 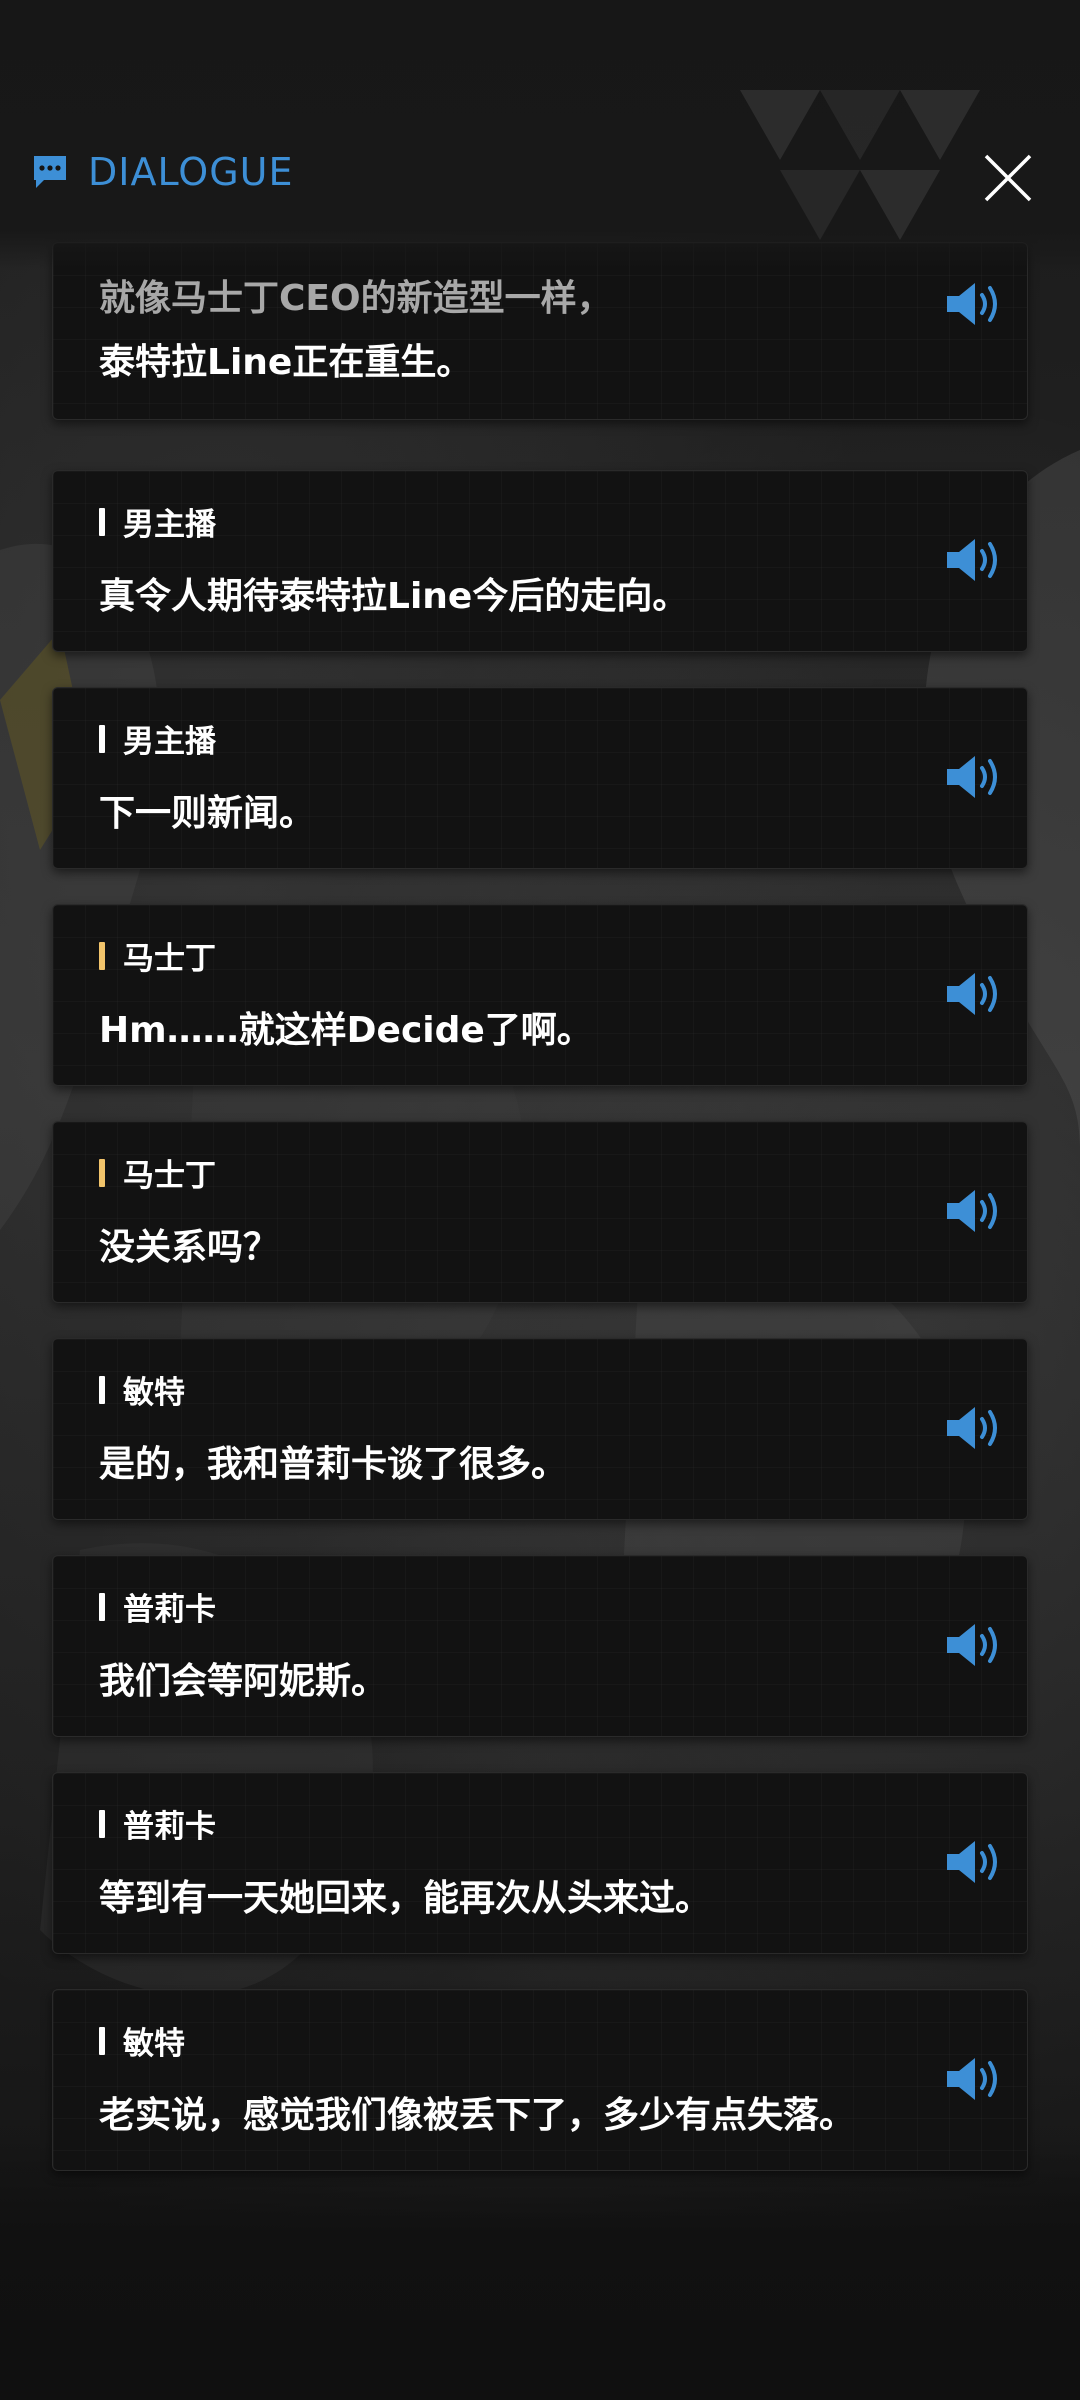 I want to click on dialogue-text: 老实说，感觉我们像被丢下了，多少有点失落。, so click(x=477, y=2115).